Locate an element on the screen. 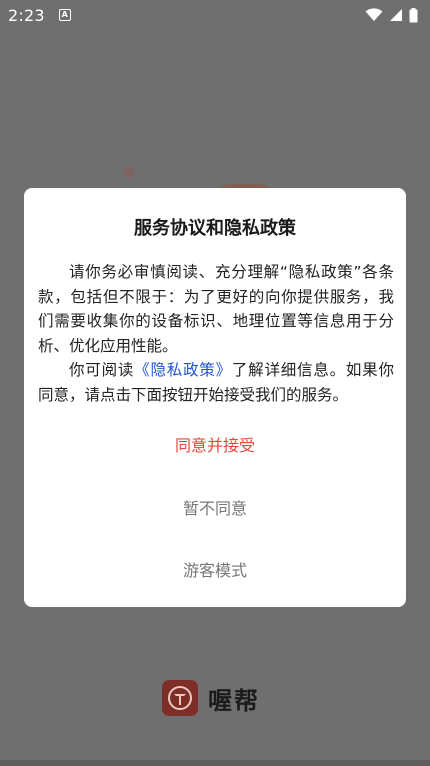  dialog-title: 服务协议和隐私政策 is located at coordinates (215, 228).